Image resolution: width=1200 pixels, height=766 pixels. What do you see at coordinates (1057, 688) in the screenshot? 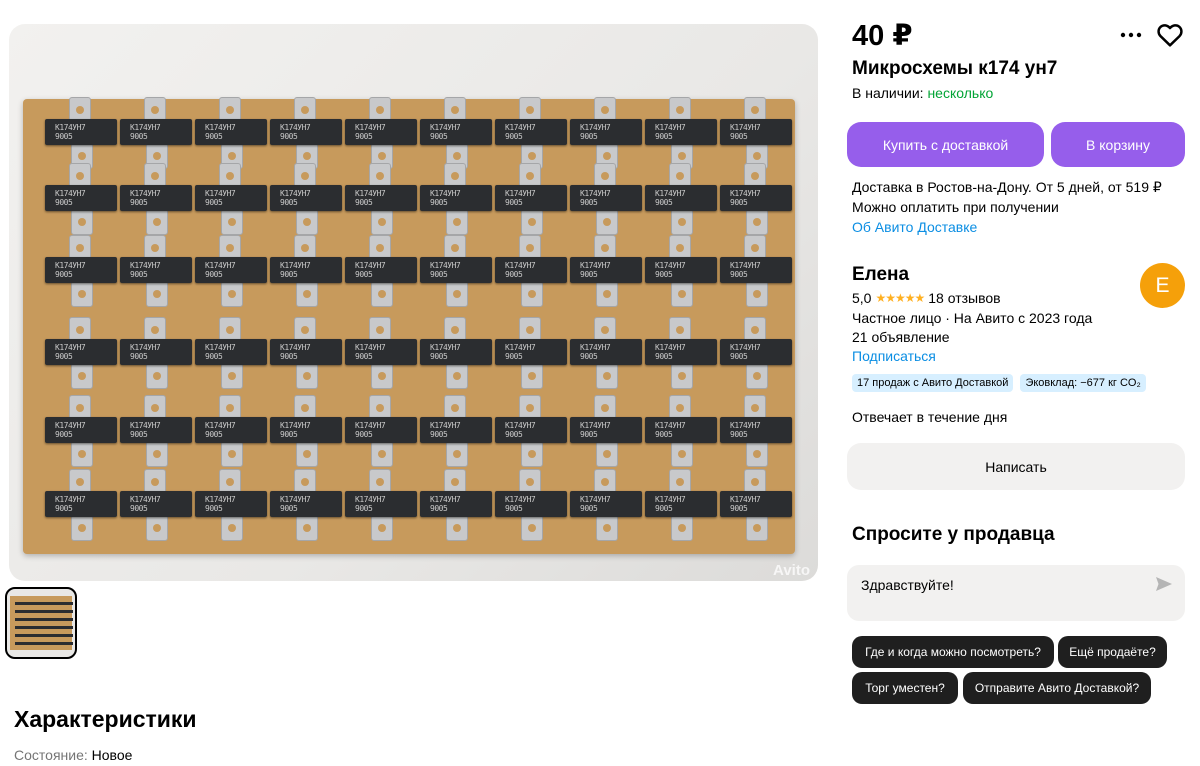
I see `quick-question-avito-delivery: Отправите Авито Доставкой?` at bounding box center [1057, 688].